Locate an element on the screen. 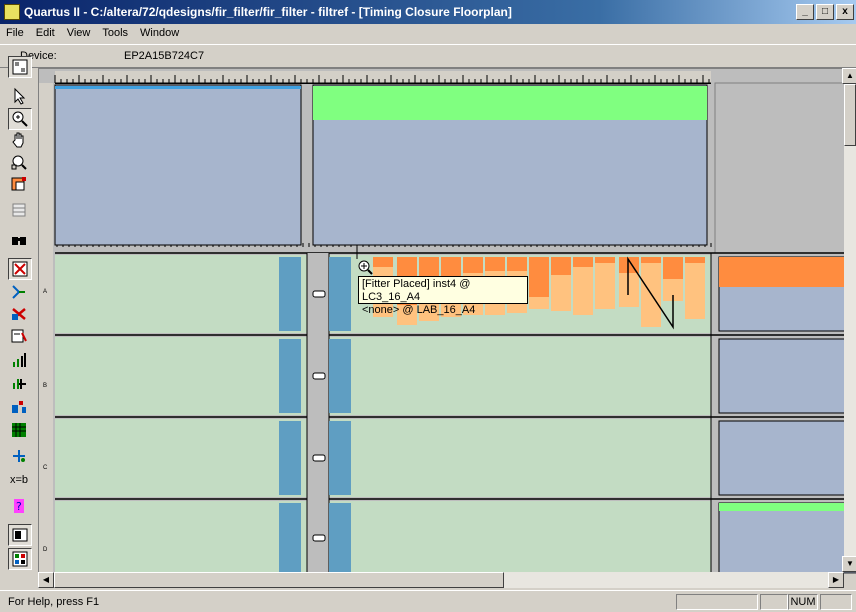 The image size is (856, 612). minimize-button: _ is located at coordinates (805, 12).